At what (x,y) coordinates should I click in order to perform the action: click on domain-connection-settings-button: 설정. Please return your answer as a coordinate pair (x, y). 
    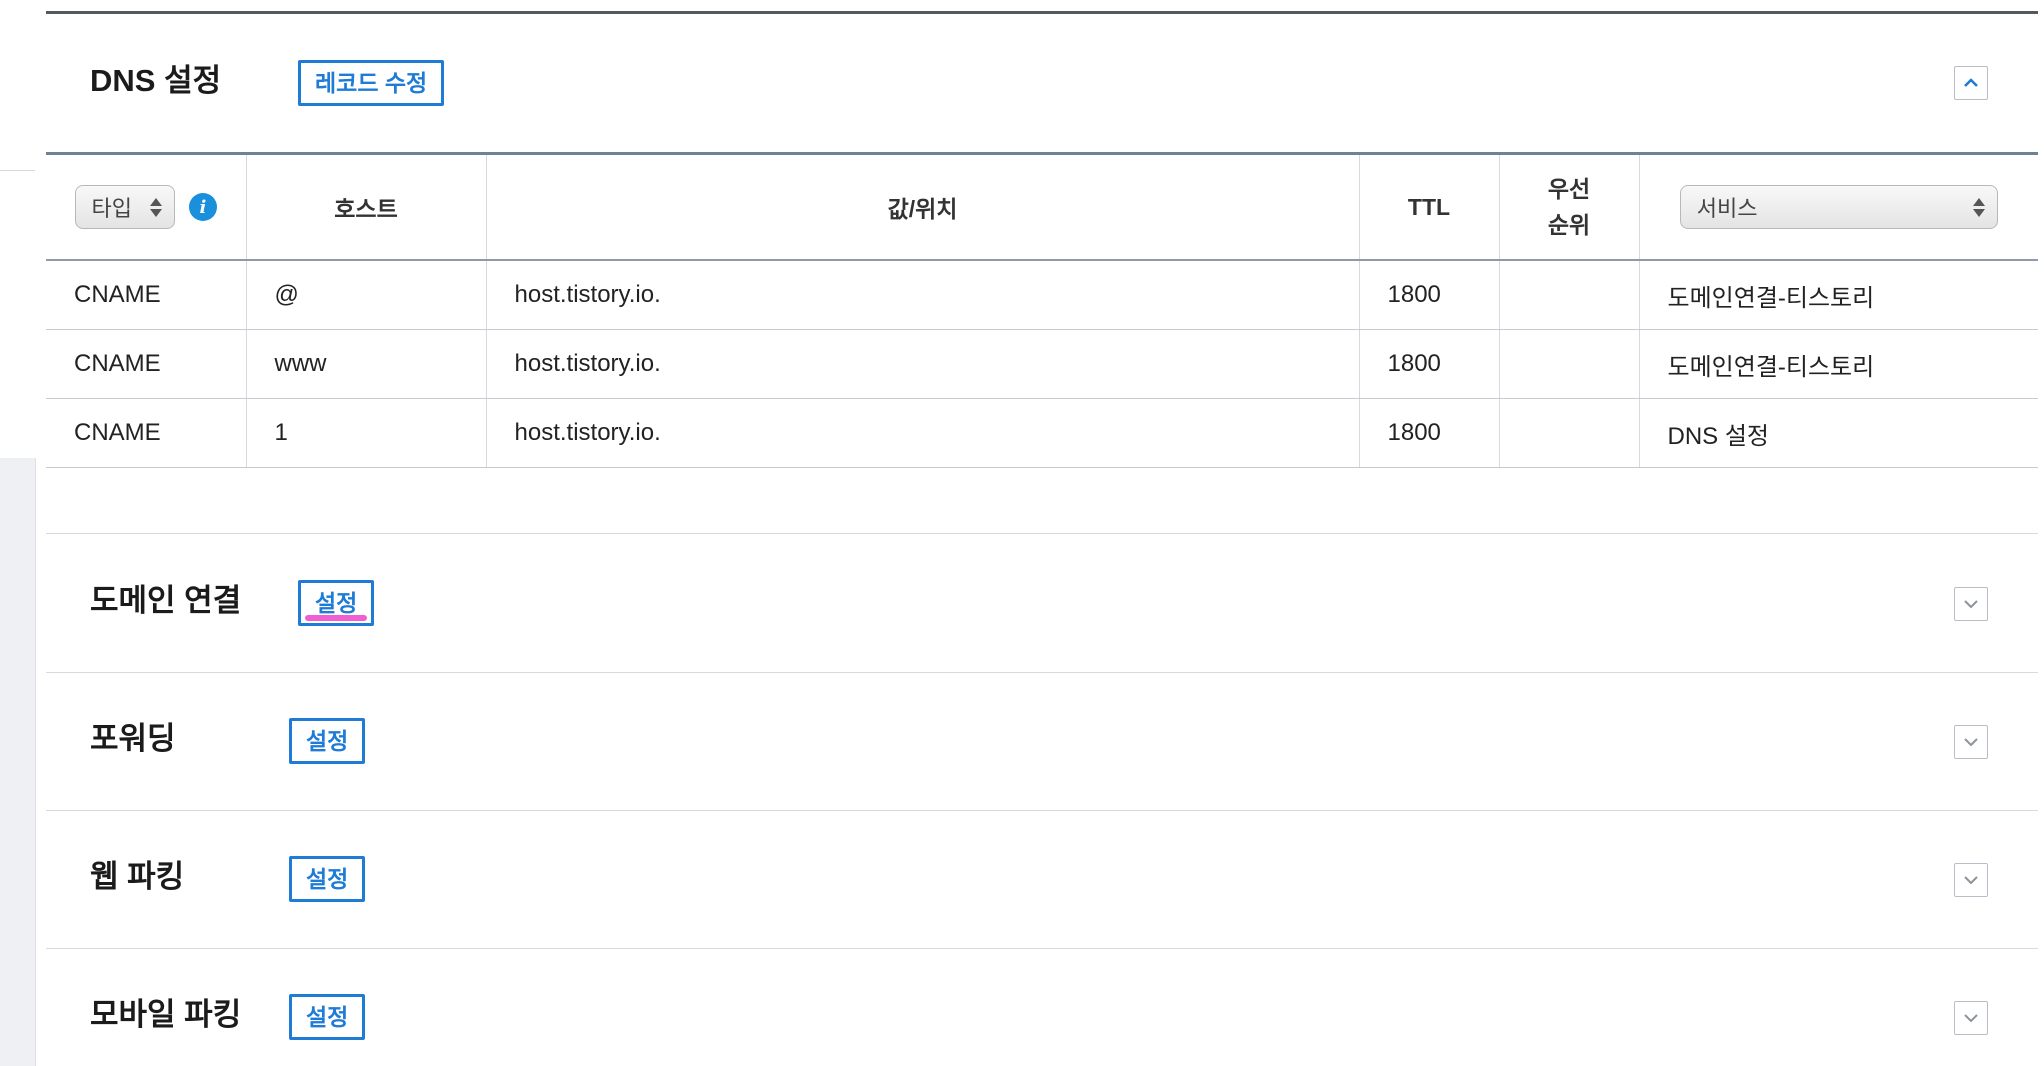
    Looking at the image, I should click on (336, 603).